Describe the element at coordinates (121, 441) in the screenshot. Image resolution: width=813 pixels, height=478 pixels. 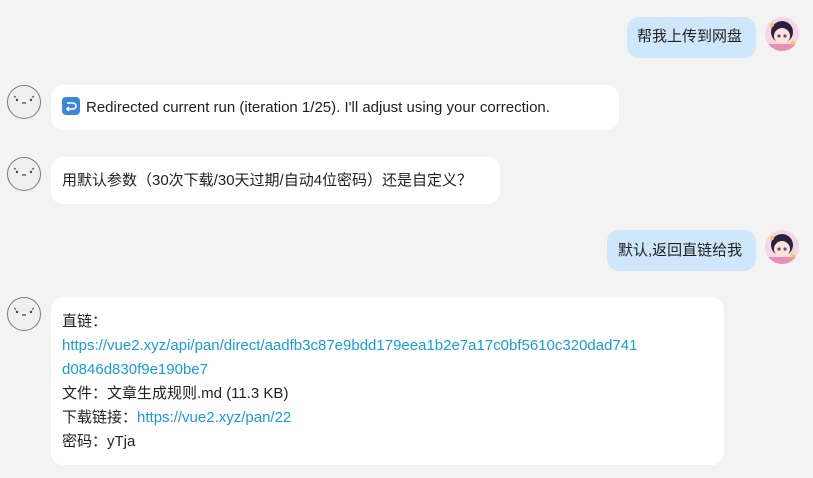
I see `password-value: yTja` at that location.